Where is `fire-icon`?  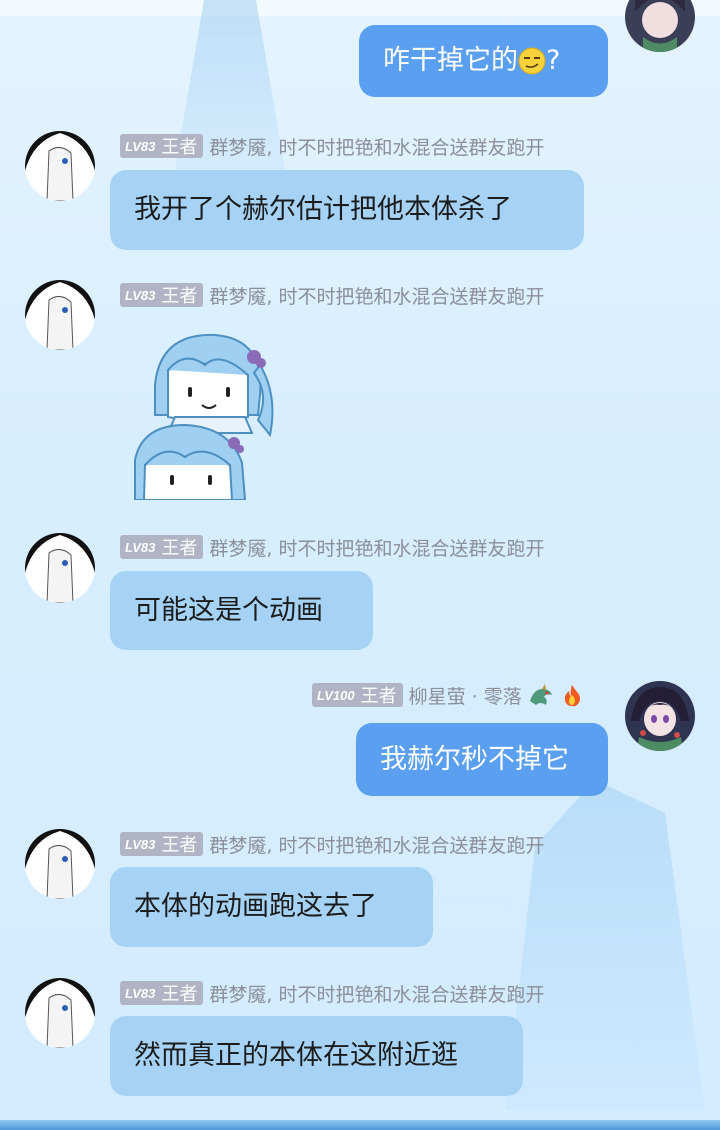
fire-icon is located at coordinates (572, 696).